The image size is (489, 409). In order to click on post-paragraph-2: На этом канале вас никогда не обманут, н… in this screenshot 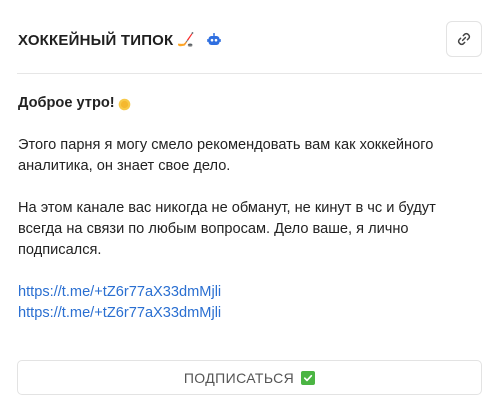, I will do `click(227, 229)`.